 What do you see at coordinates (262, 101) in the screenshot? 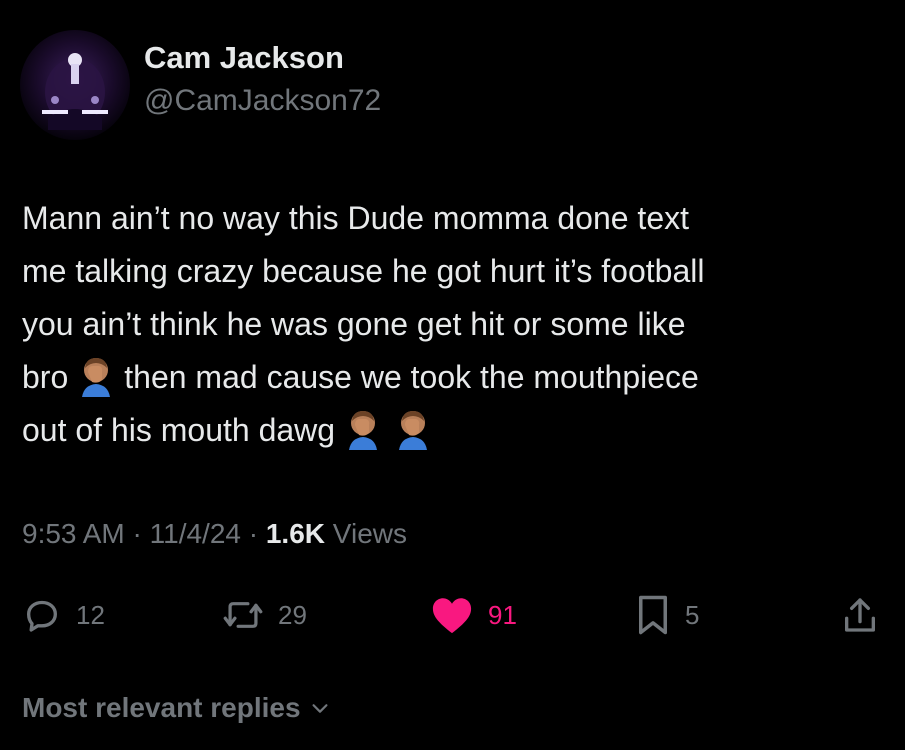
I see `author-handle: @CamJackson72` at bounding box center [262, 101].